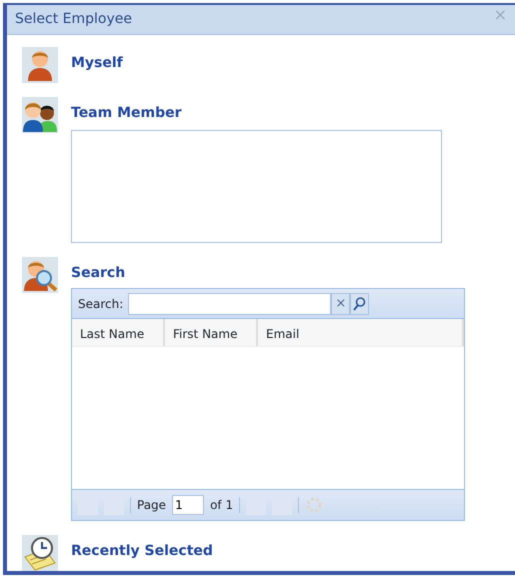 The image size is (515, 578). Describe the element at coordinates (222, 505) in the screenshot. I see `page-count: of 1` at that location.